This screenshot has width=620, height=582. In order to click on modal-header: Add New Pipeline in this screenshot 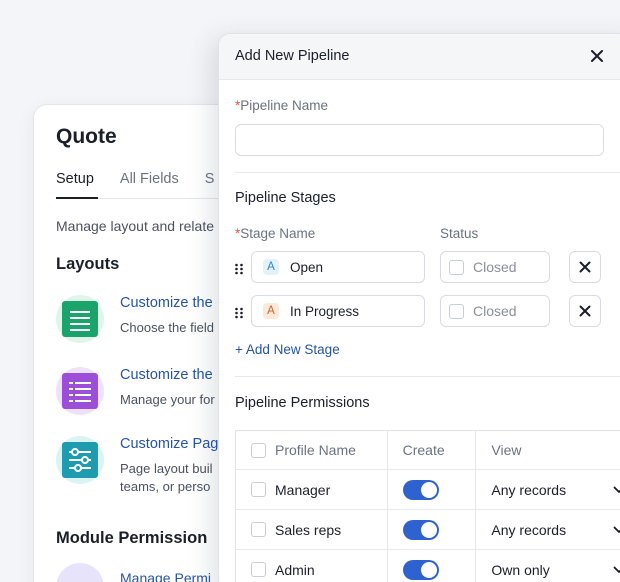, I will do `click(419, 57)`.